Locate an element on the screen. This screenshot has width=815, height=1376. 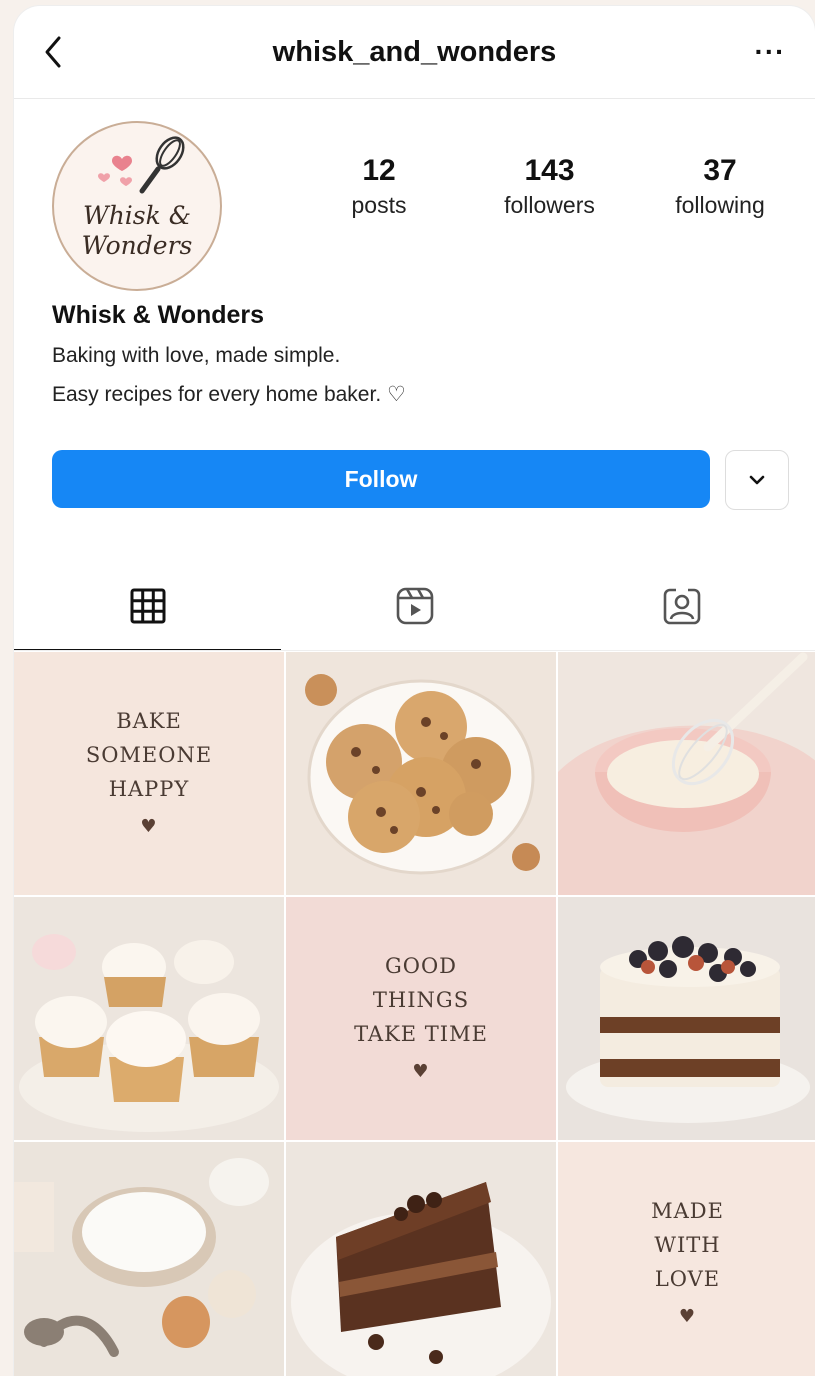
cookies-plate-image is located at coordinates (421, 773).